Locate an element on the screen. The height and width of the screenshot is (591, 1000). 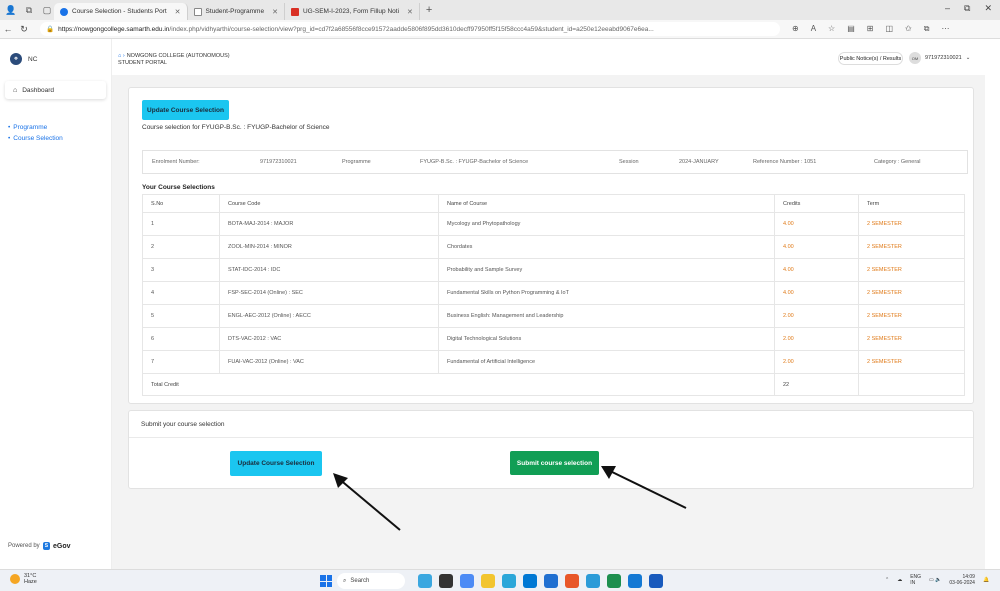
user-menu: OM 971972310021 ⌄ is located at coordinates (939, 58).